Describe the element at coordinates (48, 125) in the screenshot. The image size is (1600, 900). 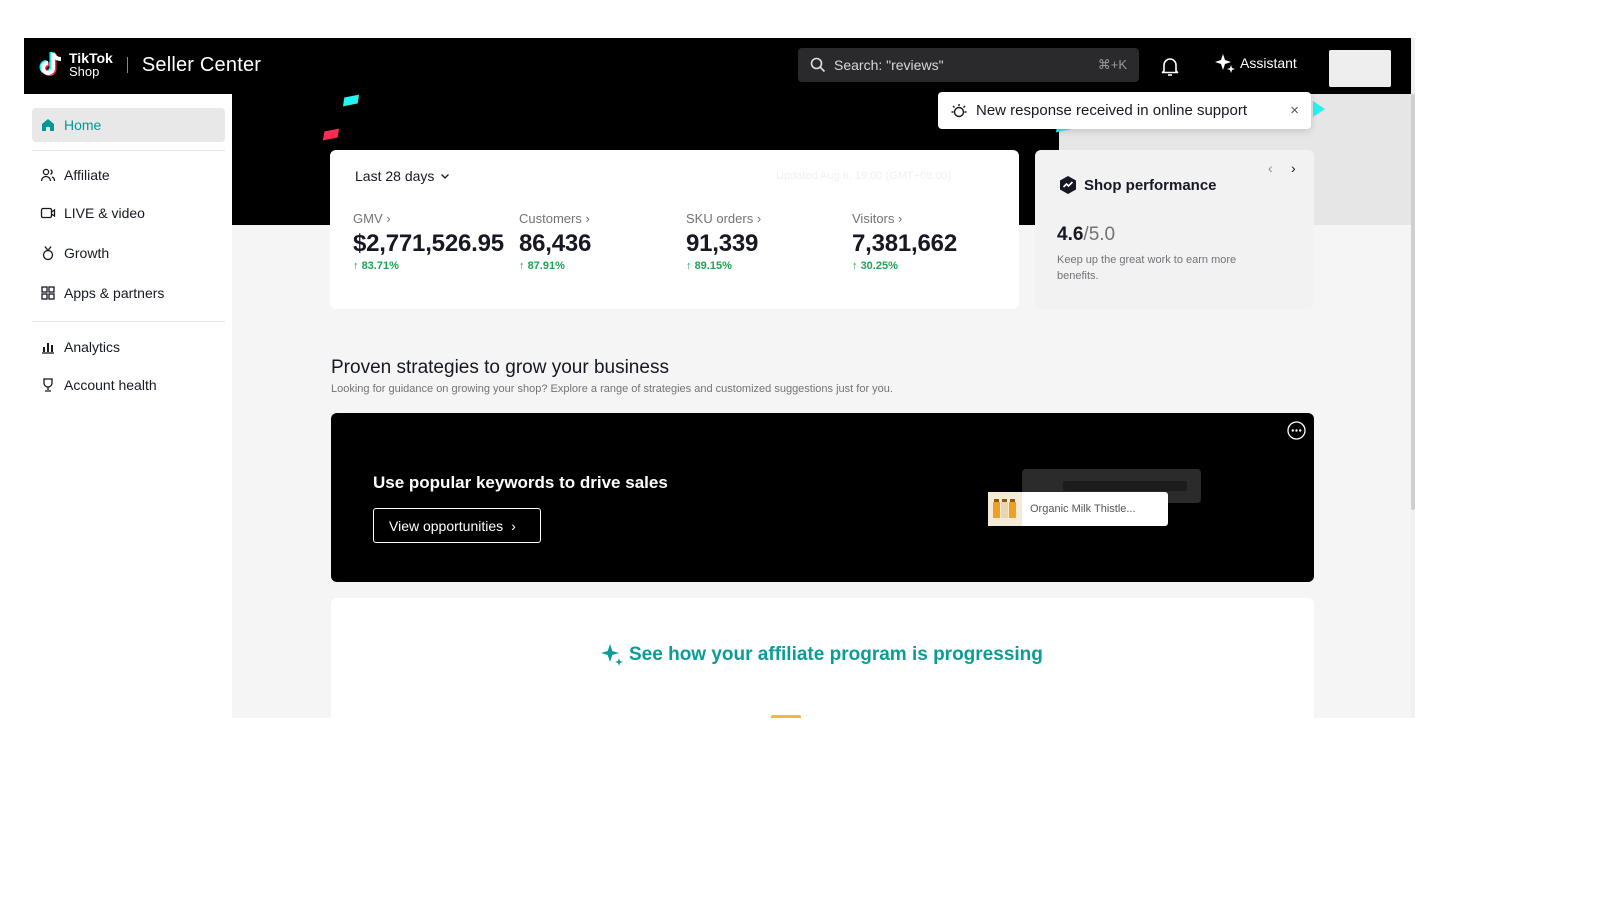
I see `home-icon` at that location.